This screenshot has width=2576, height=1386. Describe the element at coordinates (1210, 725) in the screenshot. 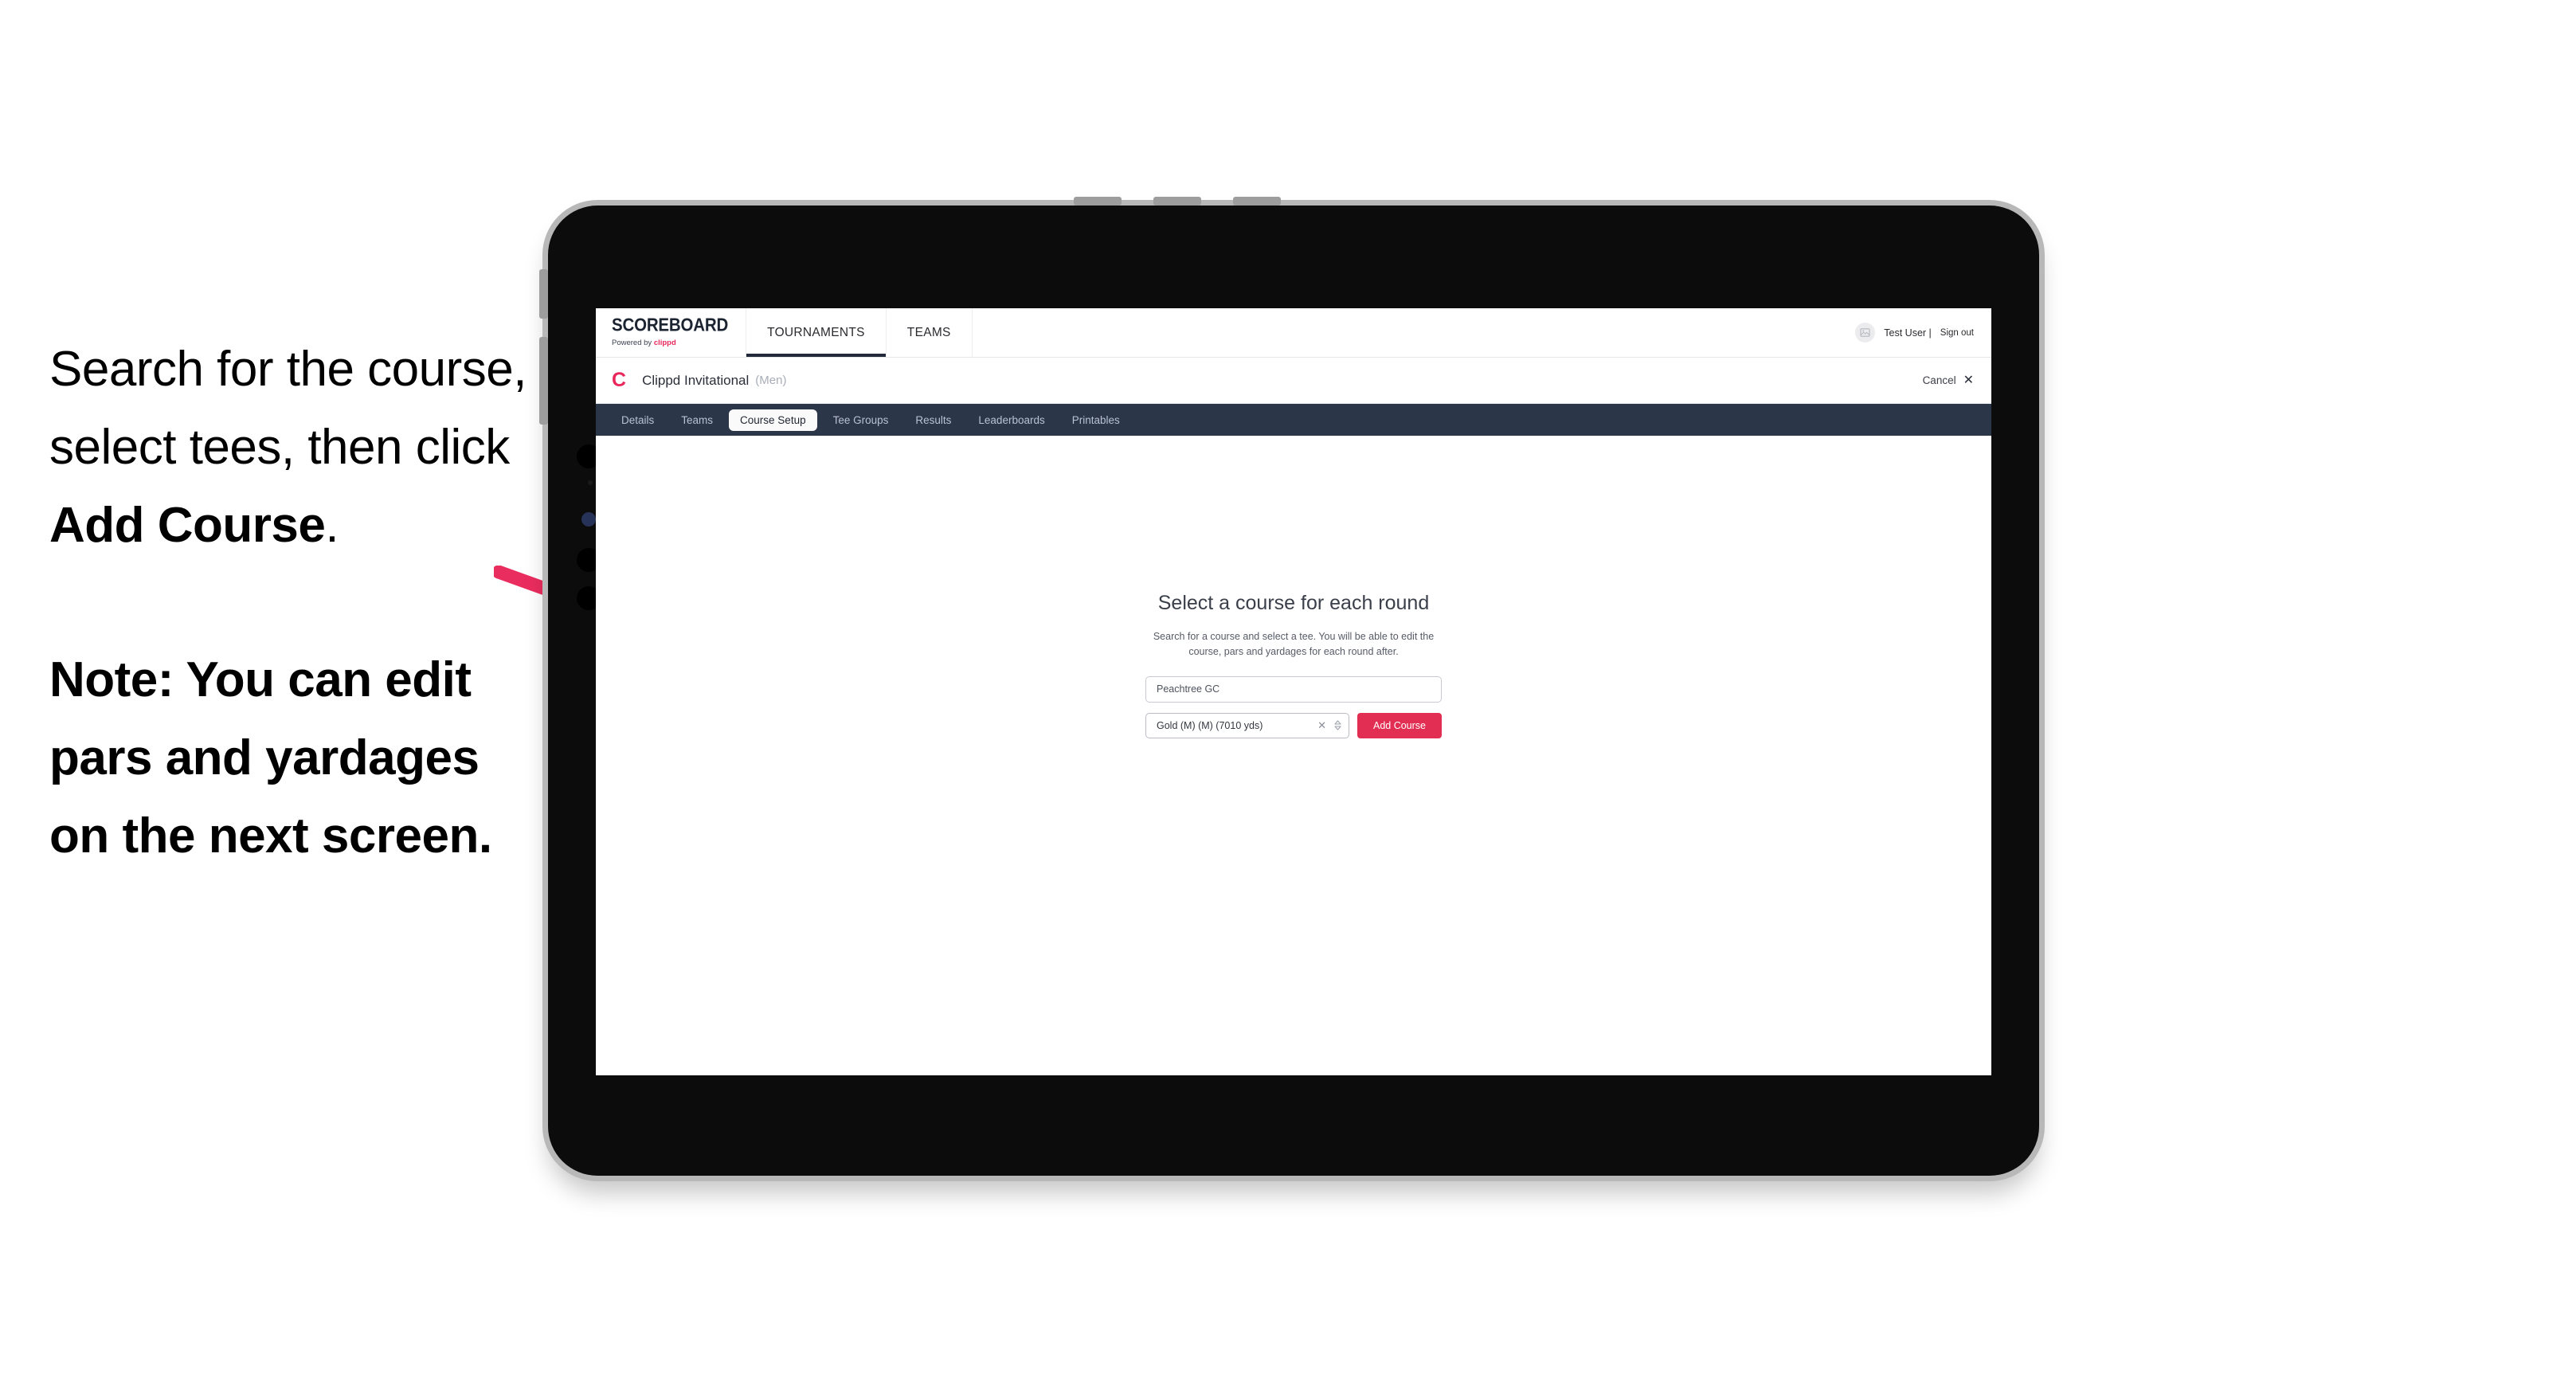

I see `tee-select-value: Gold (M) (M) (7010 yds)` at that location.